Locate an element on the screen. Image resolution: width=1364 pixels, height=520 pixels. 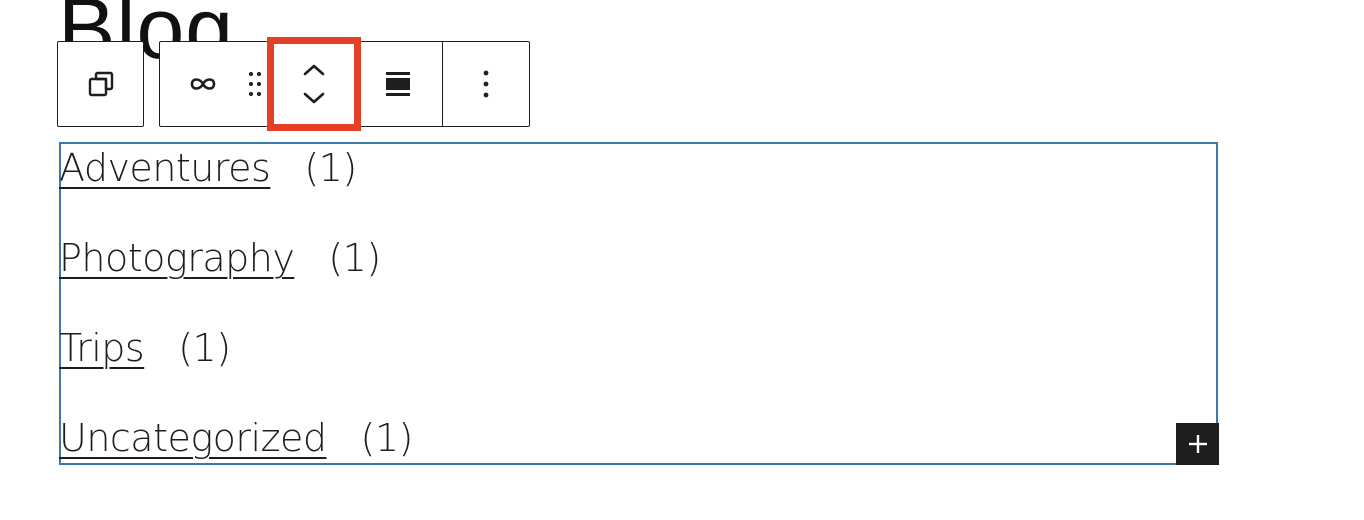
align-icon is located at coordinates (398, 84).